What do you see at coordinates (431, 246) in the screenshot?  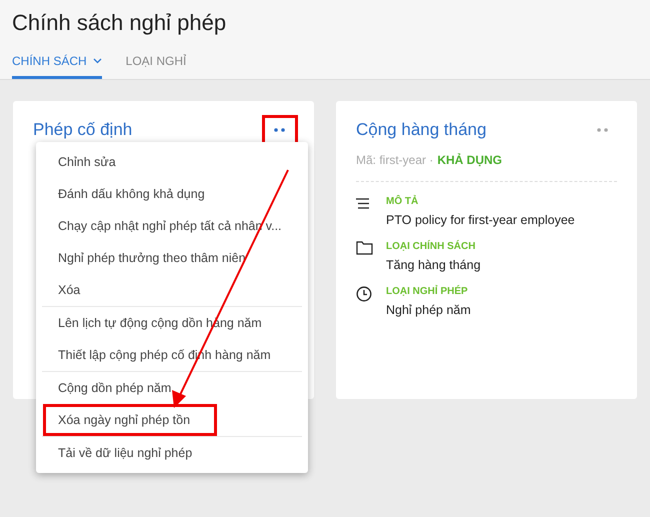 I see `field-label: LOẠI CHÍNH SÁCH` at bounding box center [431, 246].